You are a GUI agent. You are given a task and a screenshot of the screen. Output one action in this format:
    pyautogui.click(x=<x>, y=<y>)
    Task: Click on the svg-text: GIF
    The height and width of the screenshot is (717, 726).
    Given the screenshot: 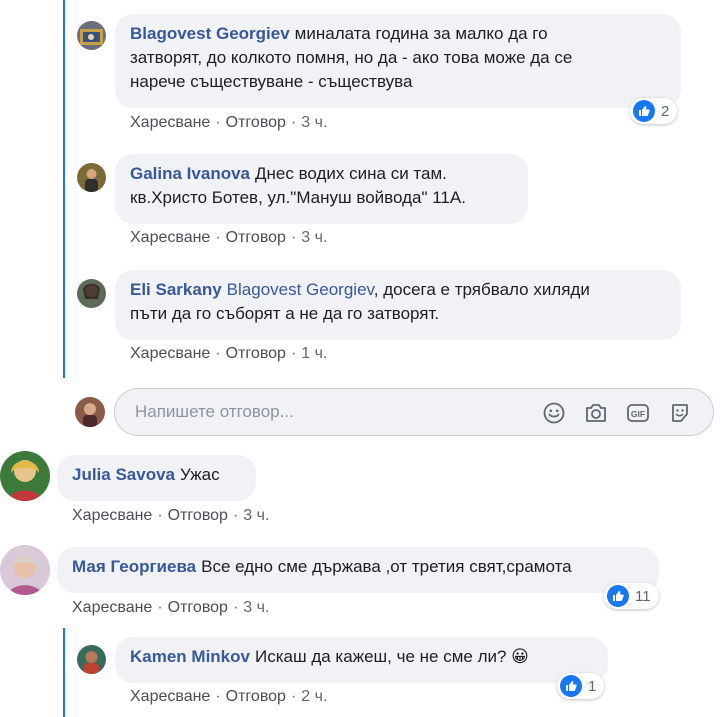 What is the action you would take?
    pyautogui.click(x=638, y=414)
    